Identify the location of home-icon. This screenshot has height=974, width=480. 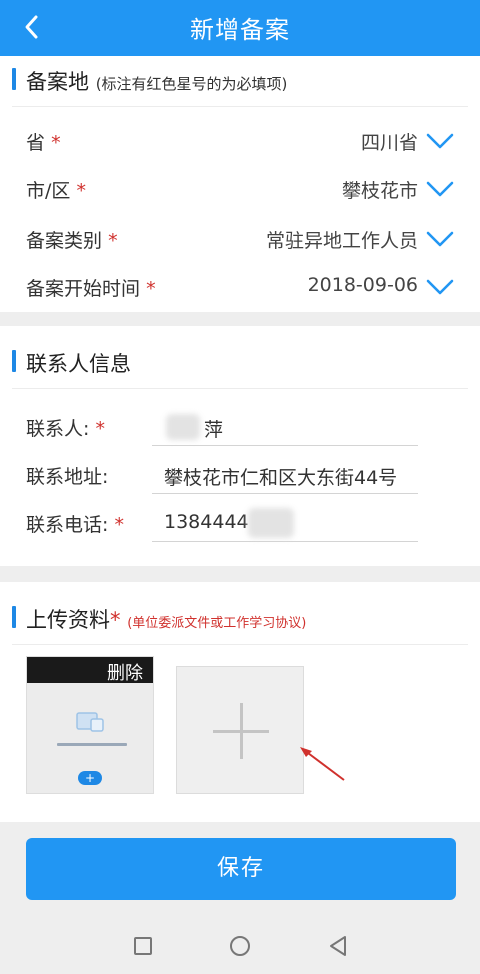
(240, 946).